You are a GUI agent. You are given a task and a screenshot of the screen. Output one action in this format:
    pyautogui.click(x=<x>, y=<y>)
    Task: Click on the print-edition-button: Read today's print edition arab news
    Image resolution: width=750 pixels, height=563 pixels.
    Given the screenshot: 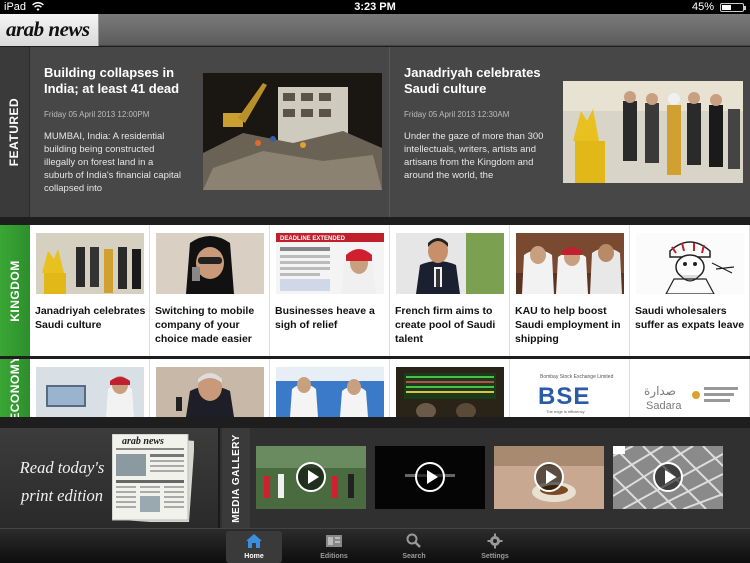 What is the action you would take?
    pyautogui.click(x=110, y=478)
    